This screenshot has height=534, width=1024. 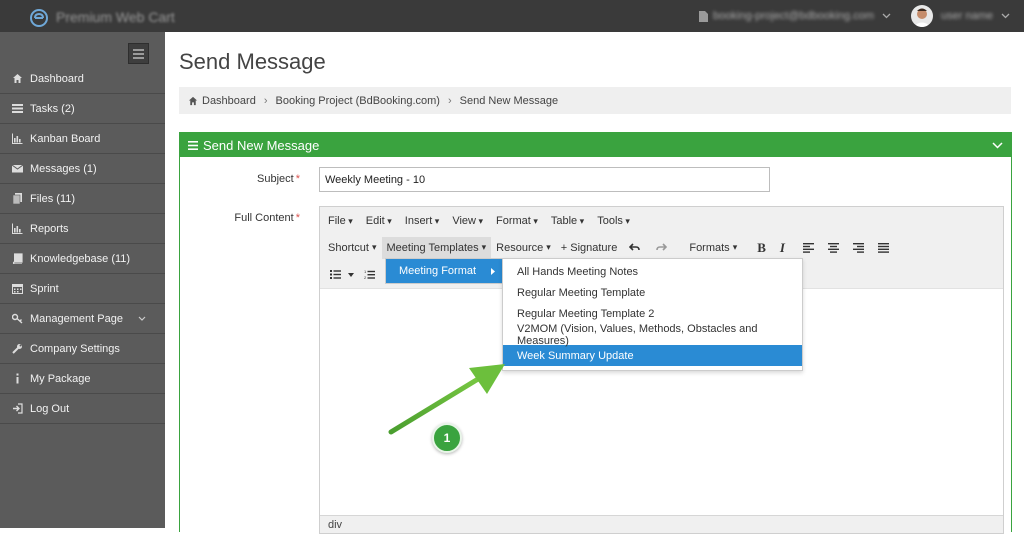 What do you see at coordinates (60, 378) in the screenshot?
I see `sidebar-item-label: My Package` at bounding box center [60, 378].